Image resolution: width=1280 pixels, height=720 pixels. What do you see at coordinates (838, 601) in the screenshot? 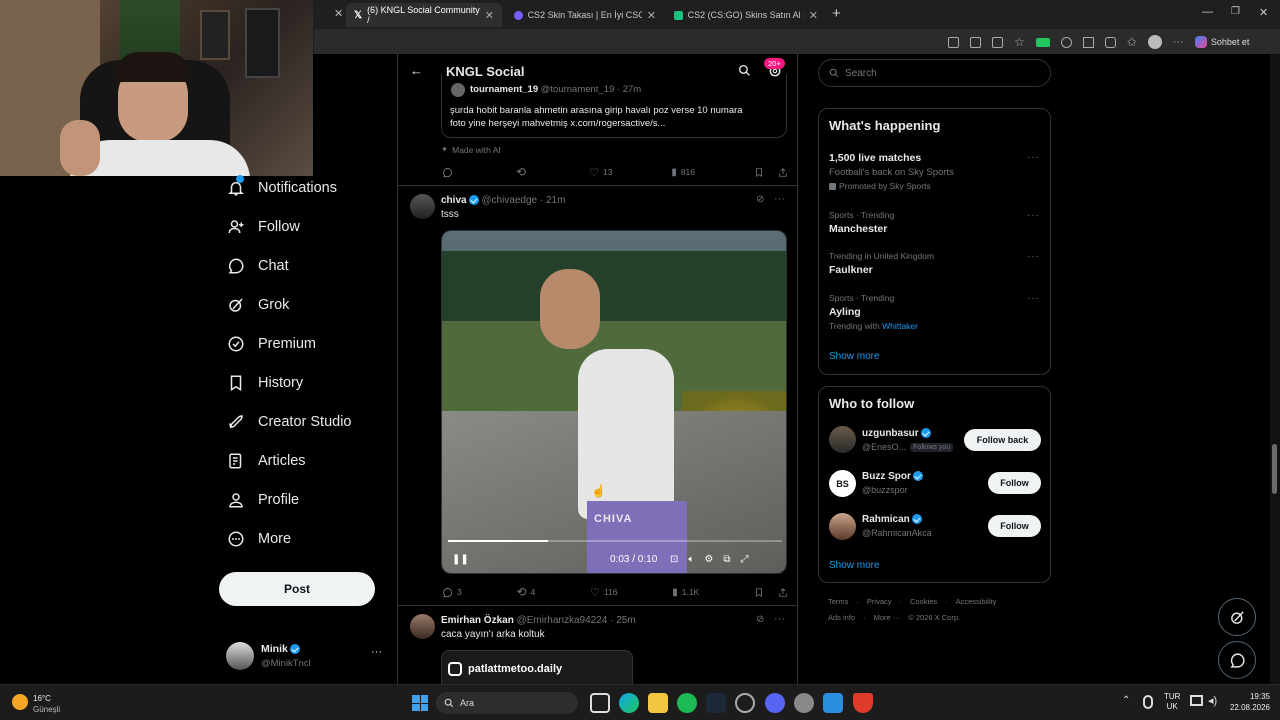
I see `footer-link: Terms` at bounding box center [838, 601].